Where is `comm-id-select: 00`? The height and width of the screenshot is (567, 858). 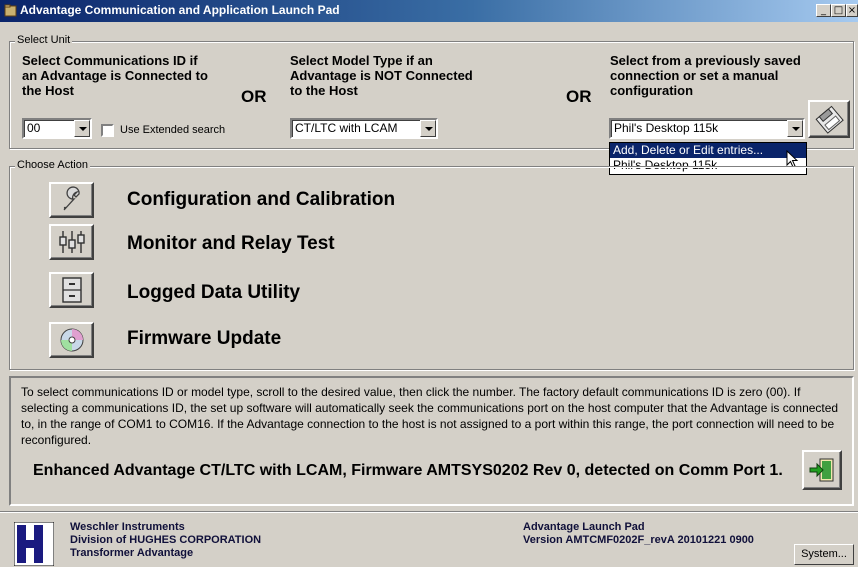 comm-id-select: 00 is located at coordinates (57, 128).